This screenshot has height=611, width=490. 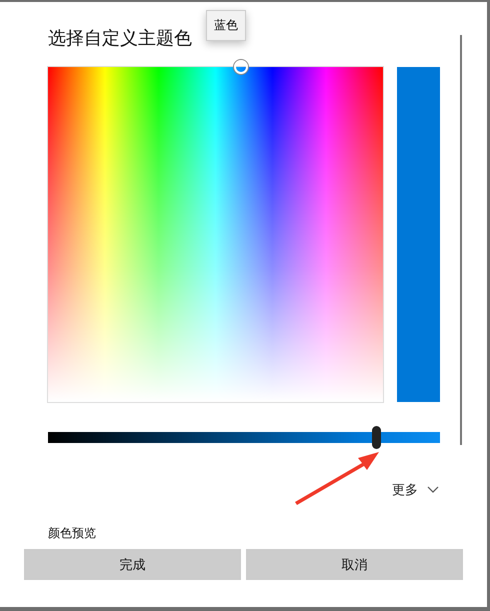 What do you see at coordinates (461, 240) in the screenshot?
I see `scrollbar` at bounding box center [461, 240].